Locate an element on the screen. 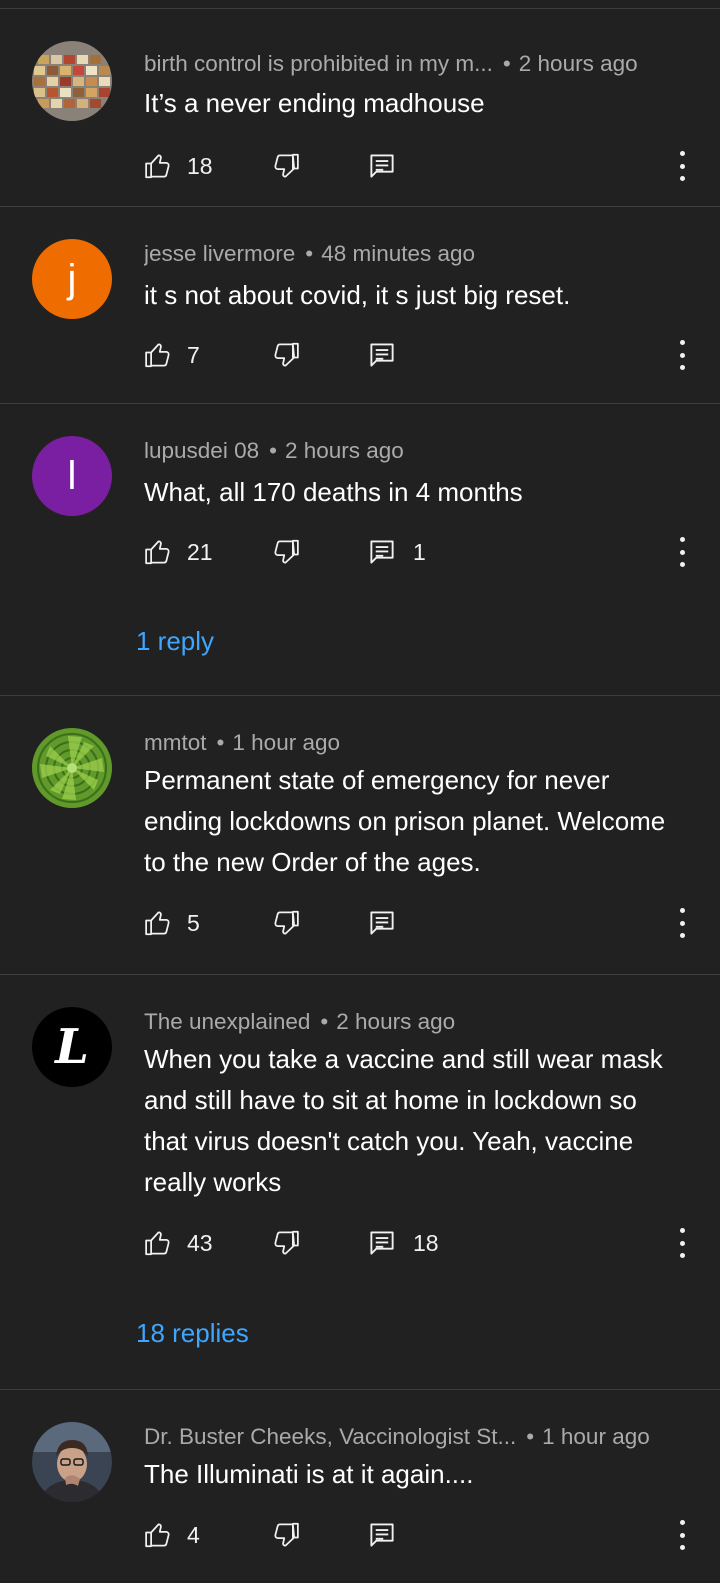 This screenshot has width=720, height=1583. view-replies-link: 1 reply is located at coordinates (175, 641).